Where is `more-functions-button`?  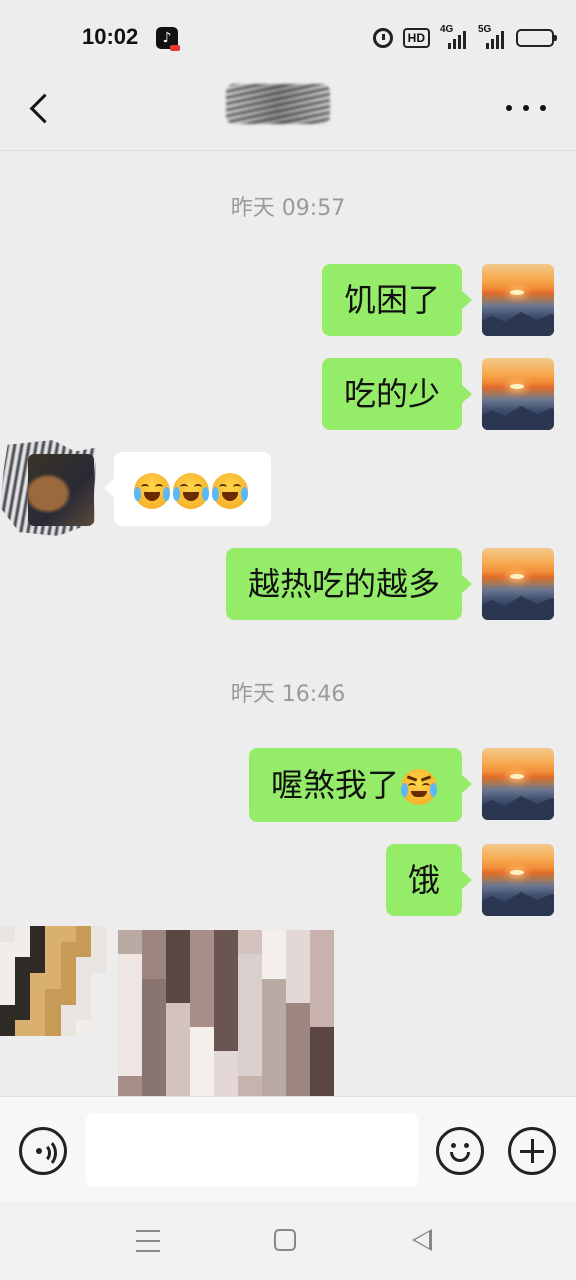 more-functions-button is located at coordinates (532, 1151).